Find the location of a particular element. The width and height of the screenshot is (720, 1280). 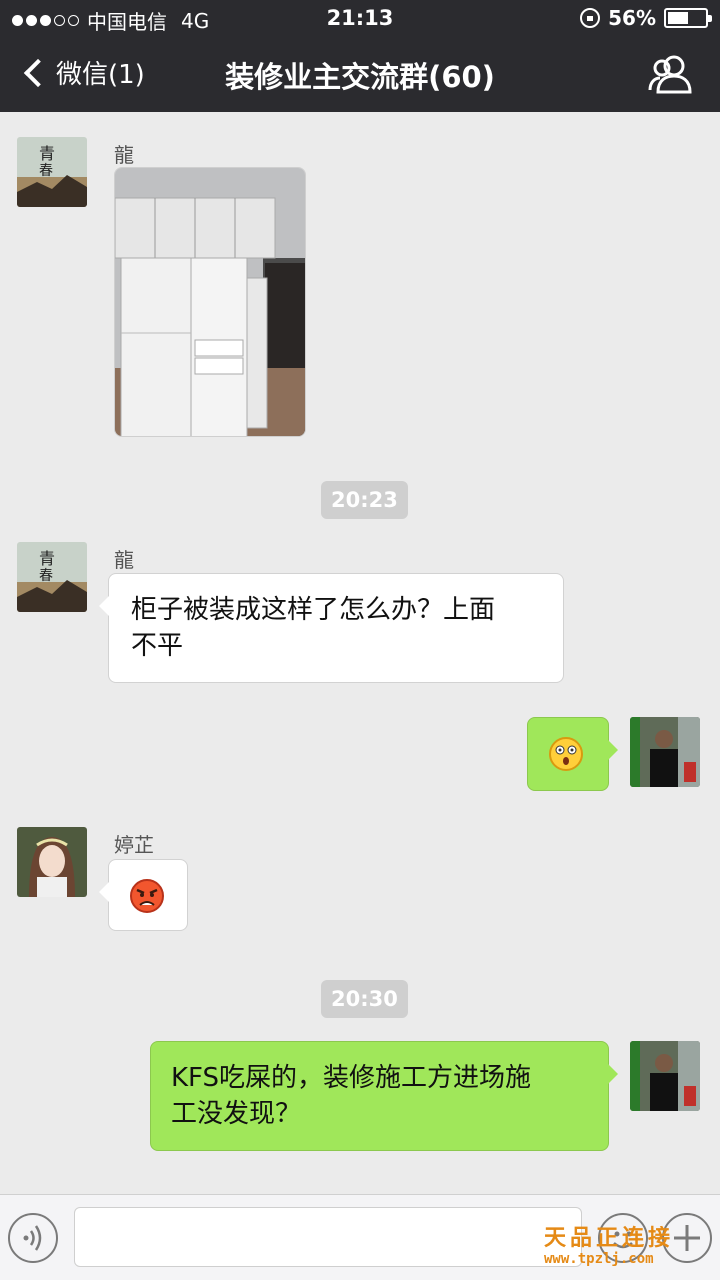

message-text-line: 不平 is located at coordinates (157, 646).